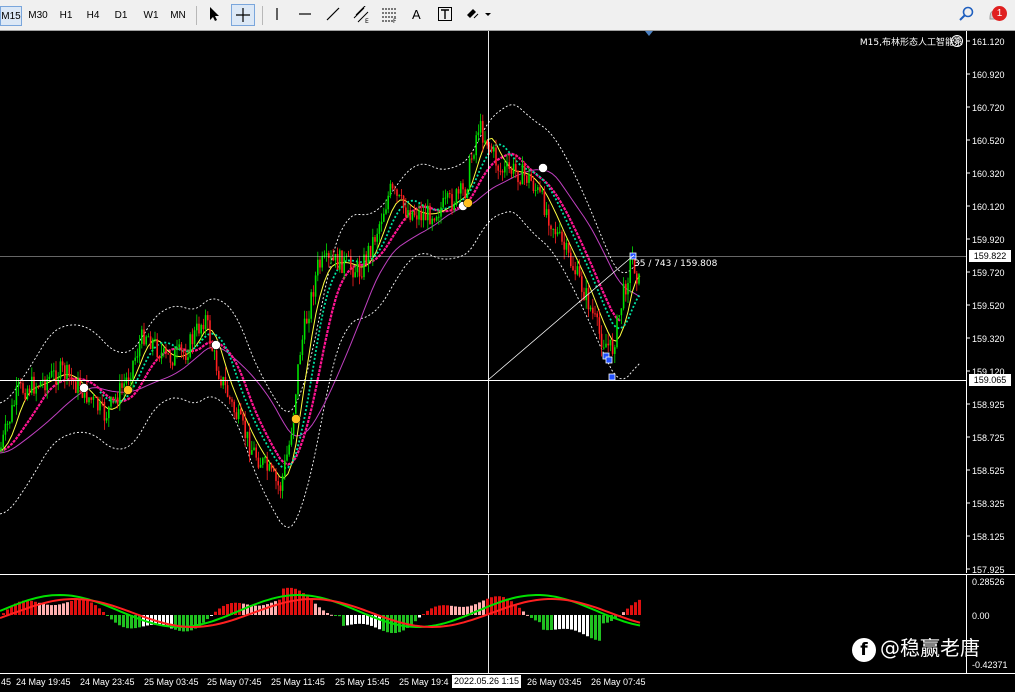  What do you see at coordinates (988, 207) in the screenshot?
I see `price-axis-label: 160.120` at bounding box center [988, 207].